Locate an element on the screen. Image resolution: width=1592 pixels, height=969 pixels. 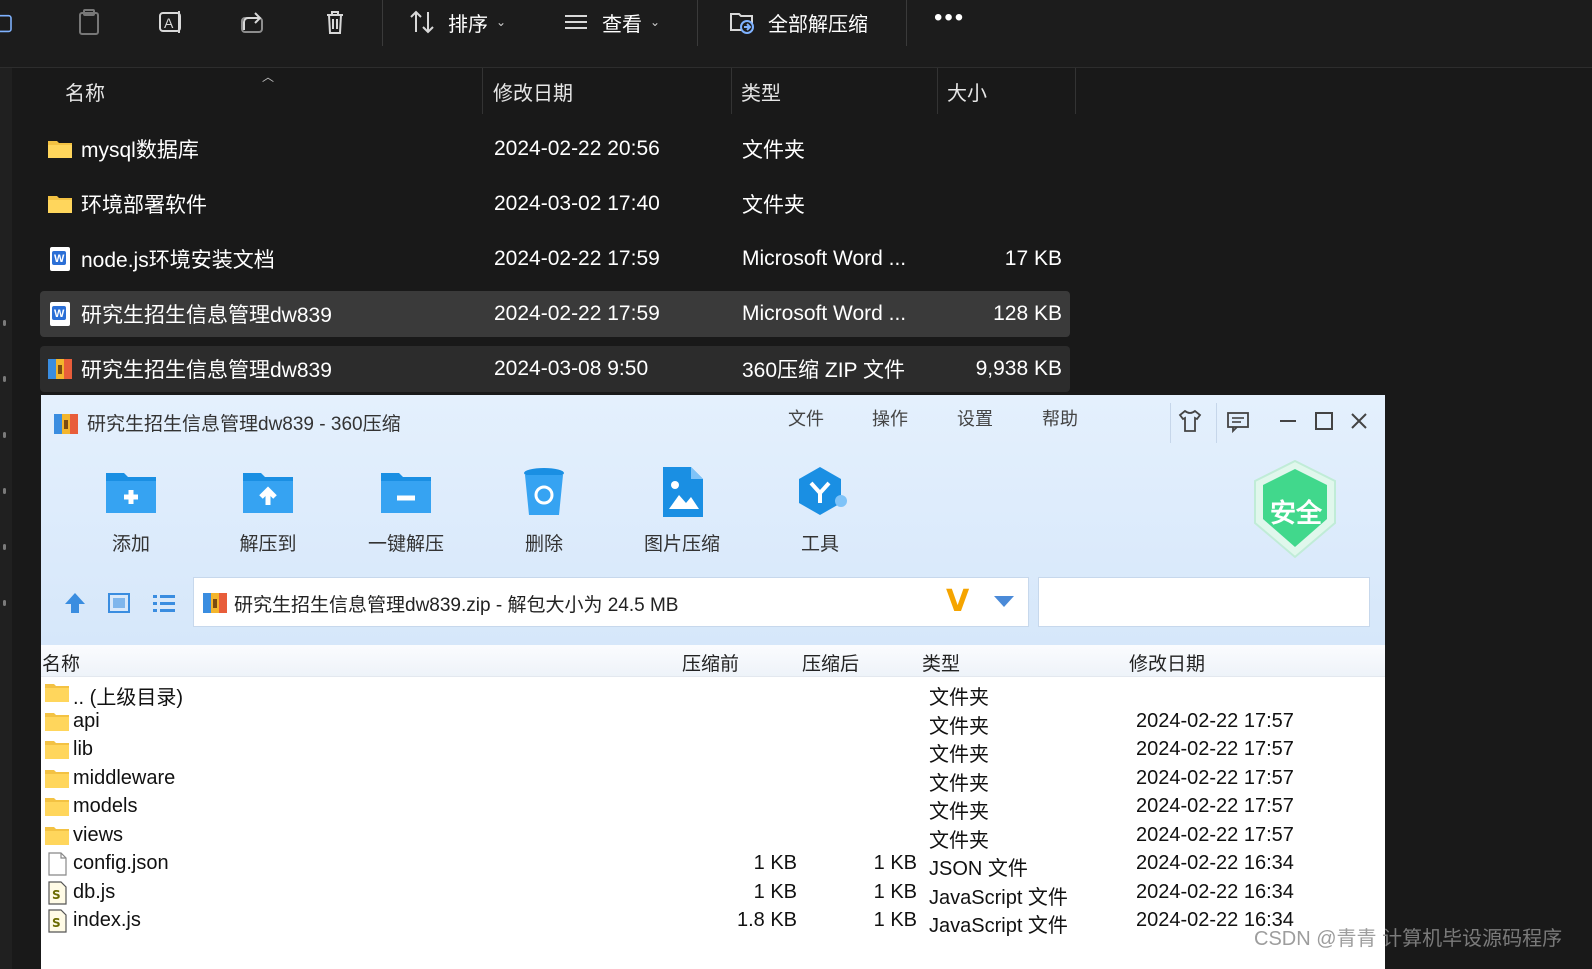
minimize-button is located at coordinates (1288, 421).